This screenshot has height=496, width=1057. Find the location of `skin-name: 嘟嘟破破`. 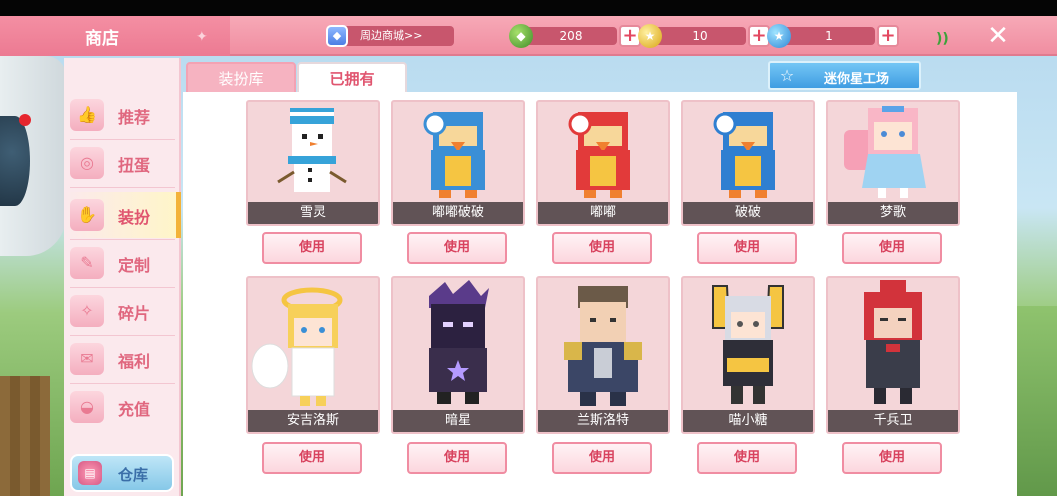

skin-name: 嘟嘟破破 is located at coordinates (458, 213).